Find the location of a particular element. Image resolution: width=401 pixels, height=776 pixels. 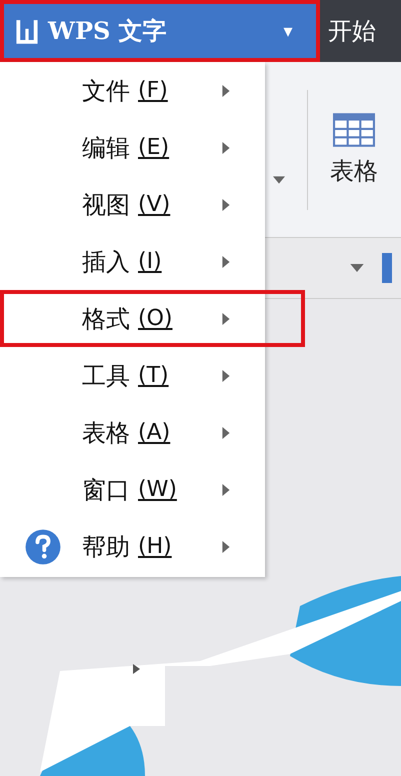

access-key: (F) is located at coordinates (180, 90).